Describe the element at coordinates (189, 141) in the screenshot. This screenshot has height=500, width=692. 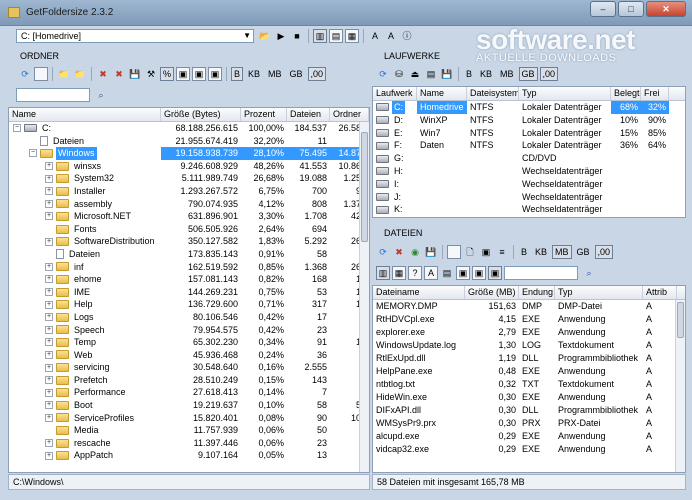
I see `table-row: Dateien 21.955.674.419 32,20% 11` at that location.